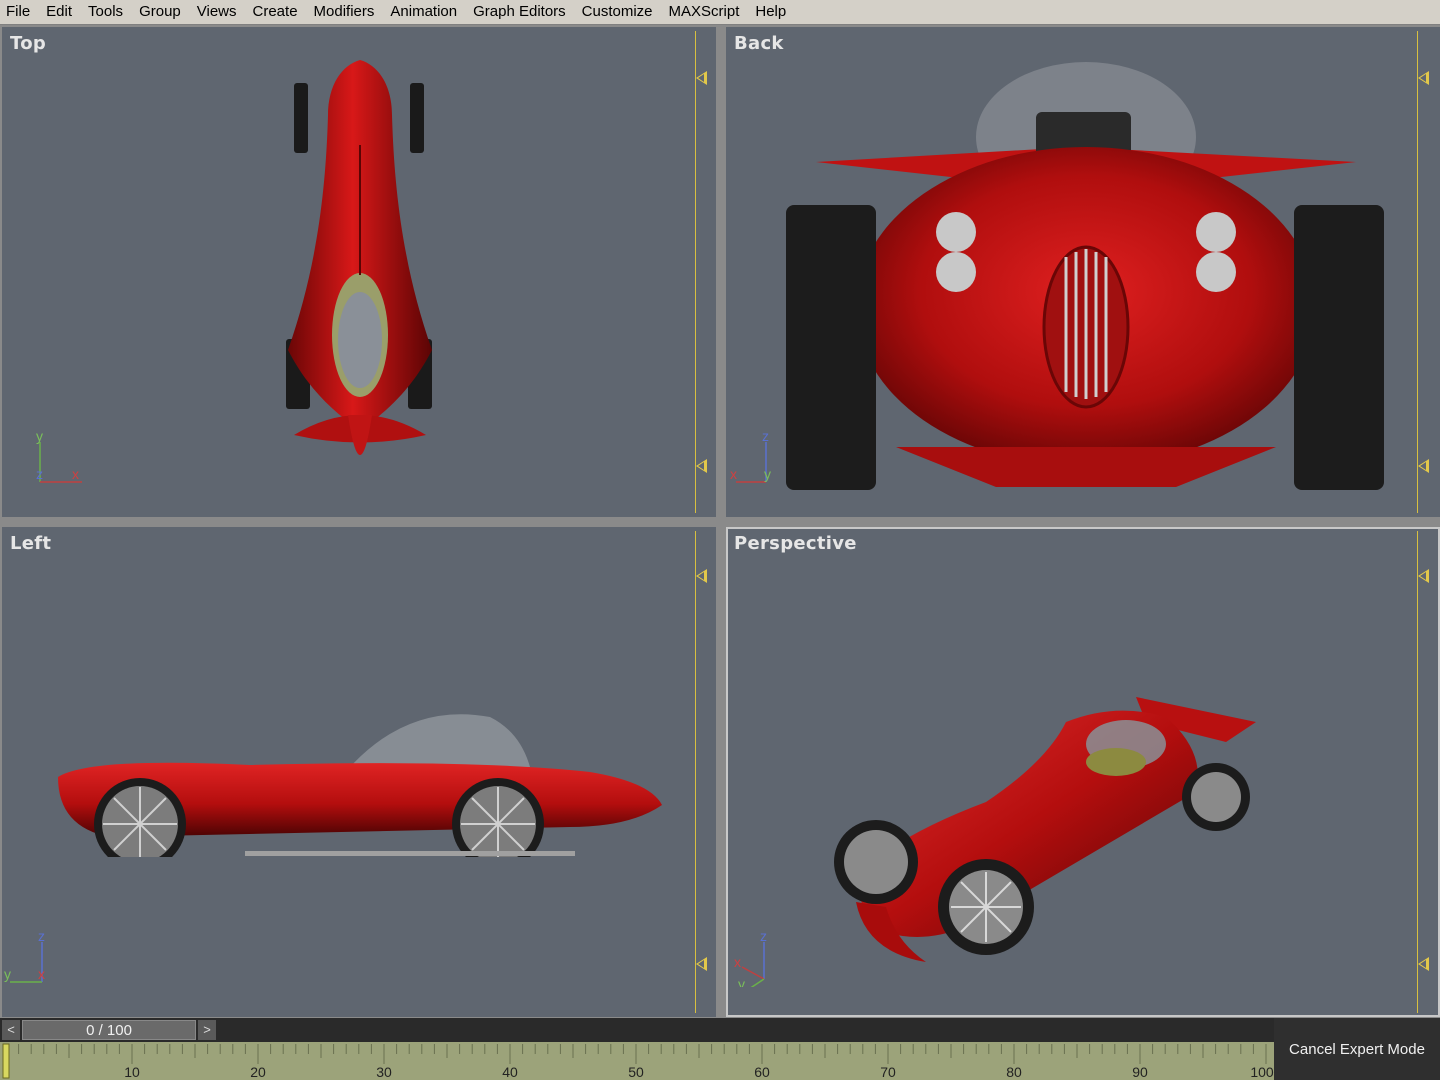  Describe the element at coordinates (510, 1072) in the screenshot. I see `tick-label: 40` at that location.